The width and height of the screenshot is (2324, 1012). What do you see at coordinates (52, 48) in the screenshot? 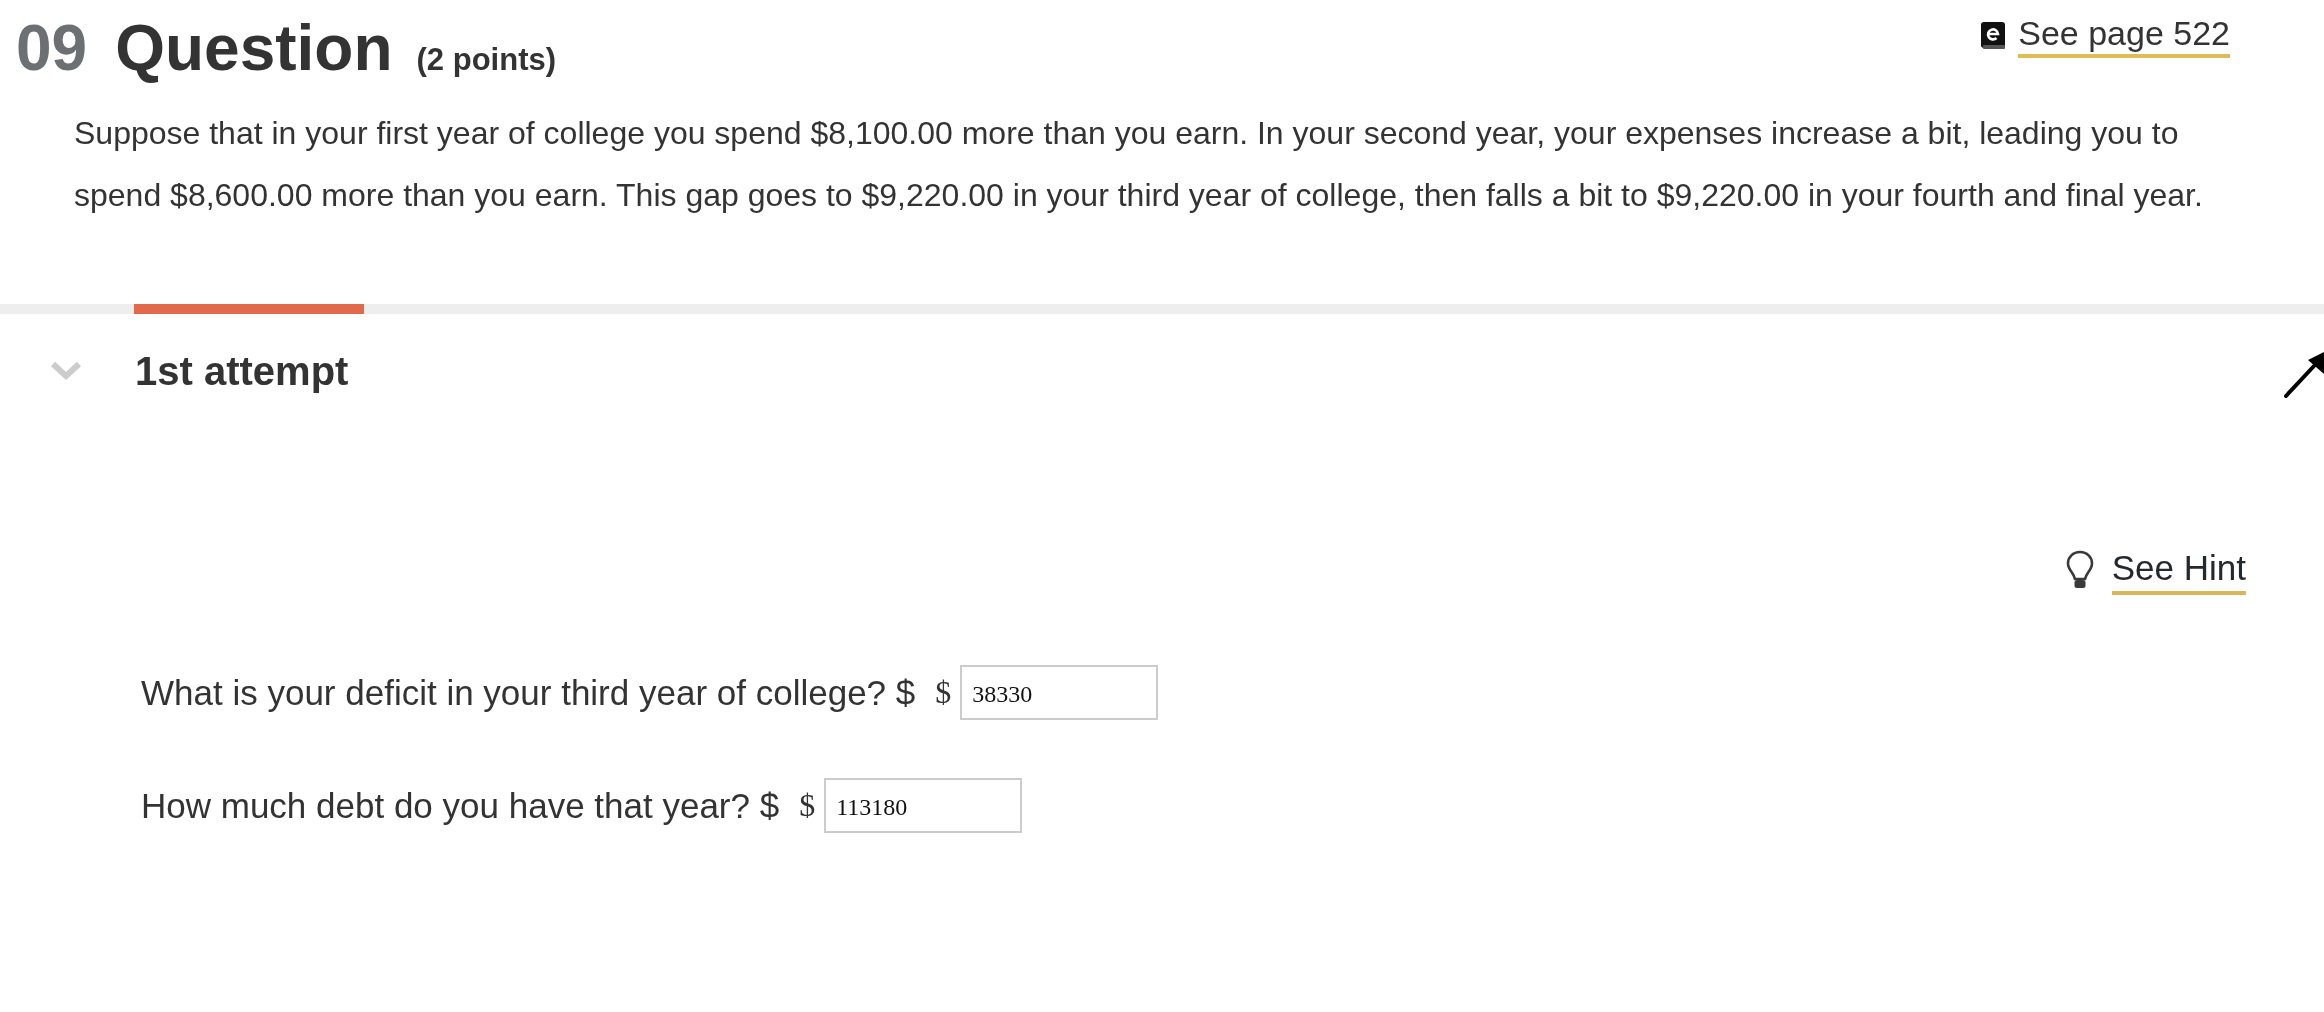
I see `question-number: 09` at bounding box center [52, 48].